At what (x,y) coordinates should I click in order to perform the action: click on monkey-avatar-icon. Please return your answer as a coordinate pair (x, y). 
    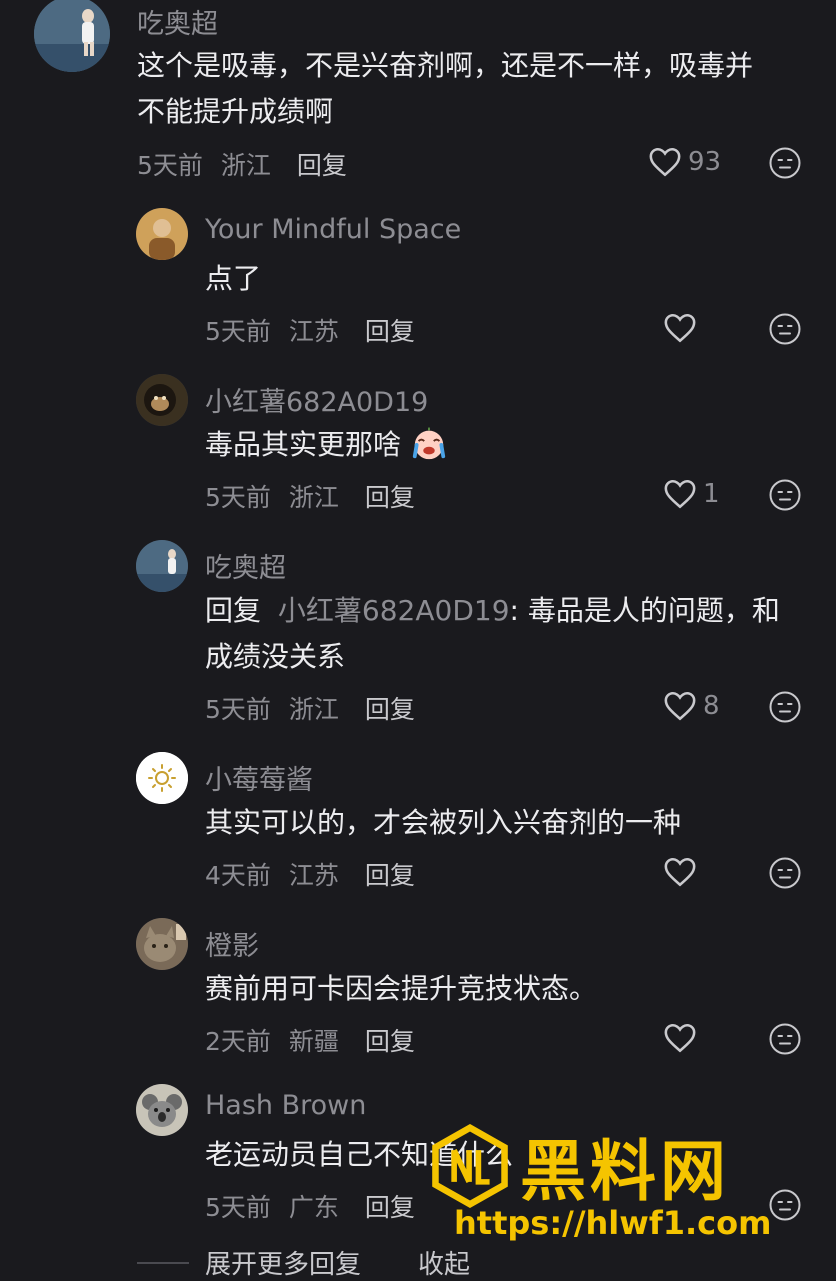
    Looking at the image, I should click on (162, 400).